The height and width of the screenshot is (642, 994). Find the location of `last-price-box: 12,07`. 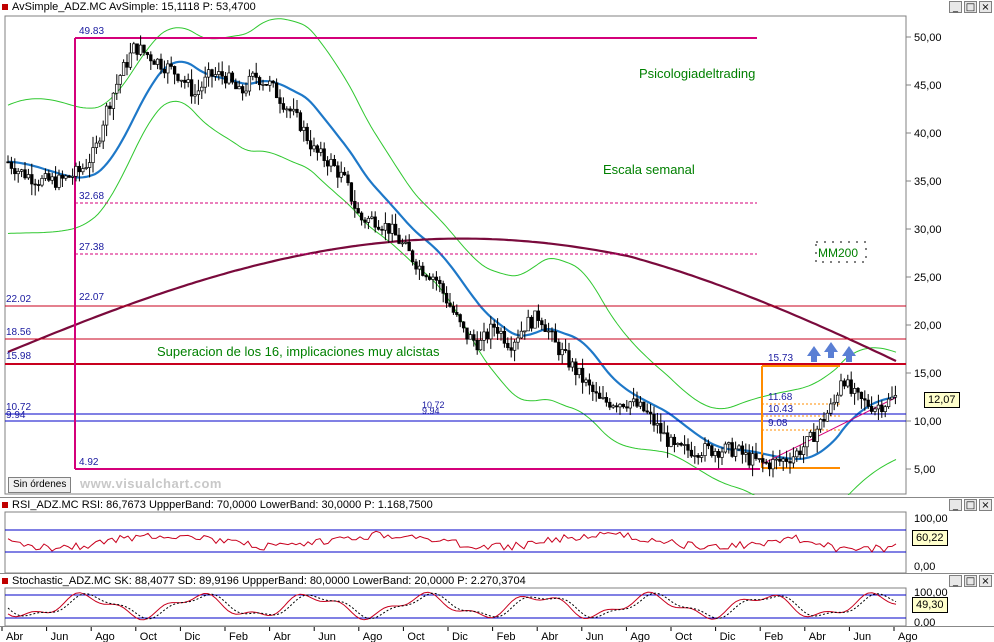

last-price-box: 12,07 is located at coordinates (942, 400).